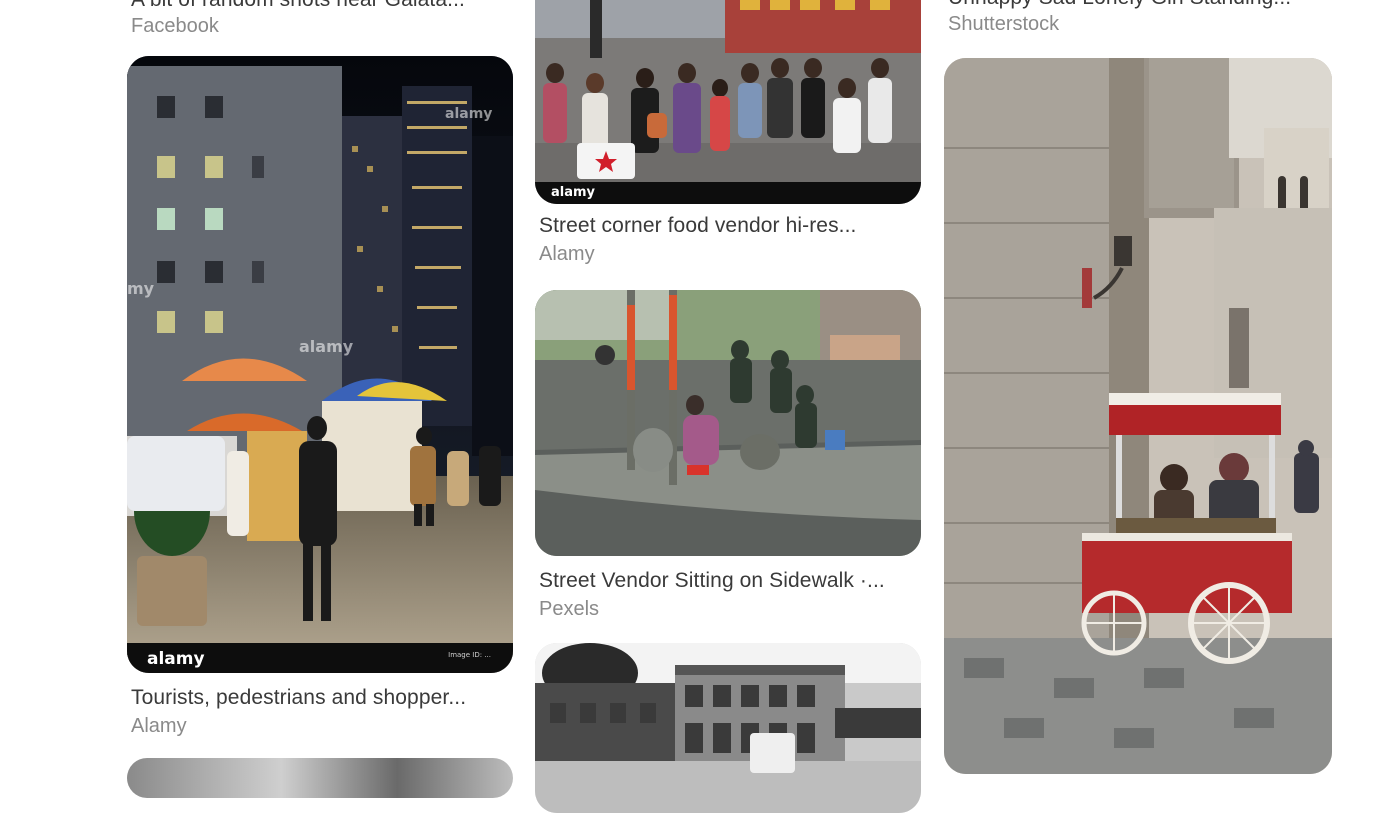  I want to click on pin-image-food-vendor: alamy, so click(728, 102).